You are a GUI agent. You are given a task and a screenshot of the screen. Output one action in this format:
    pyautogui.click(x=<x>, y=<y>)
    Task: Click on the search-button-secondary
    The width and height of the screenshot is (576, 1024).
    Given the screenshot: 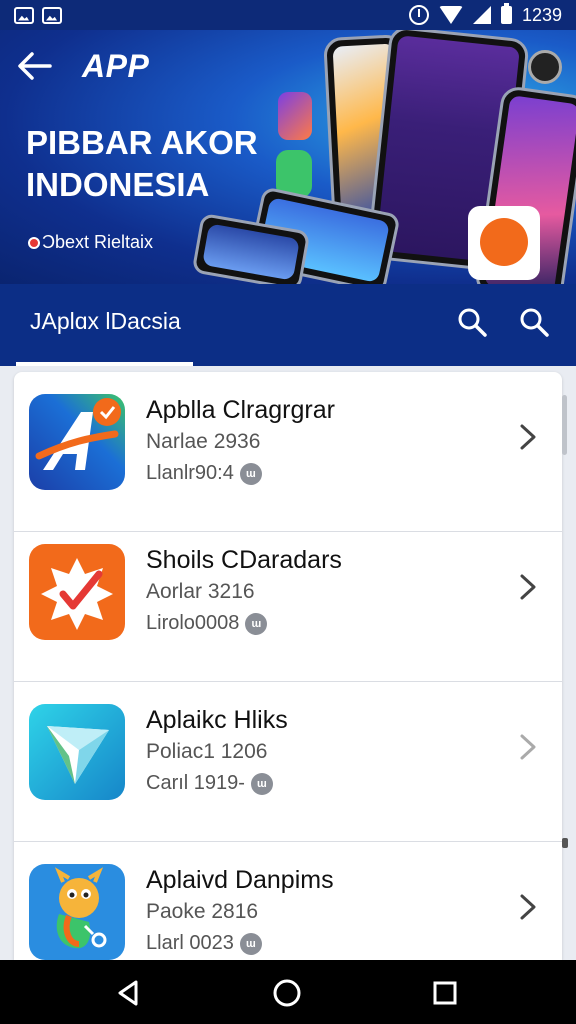 What is the action you would take?
    pyautogui.click(x=536, y=324)
    